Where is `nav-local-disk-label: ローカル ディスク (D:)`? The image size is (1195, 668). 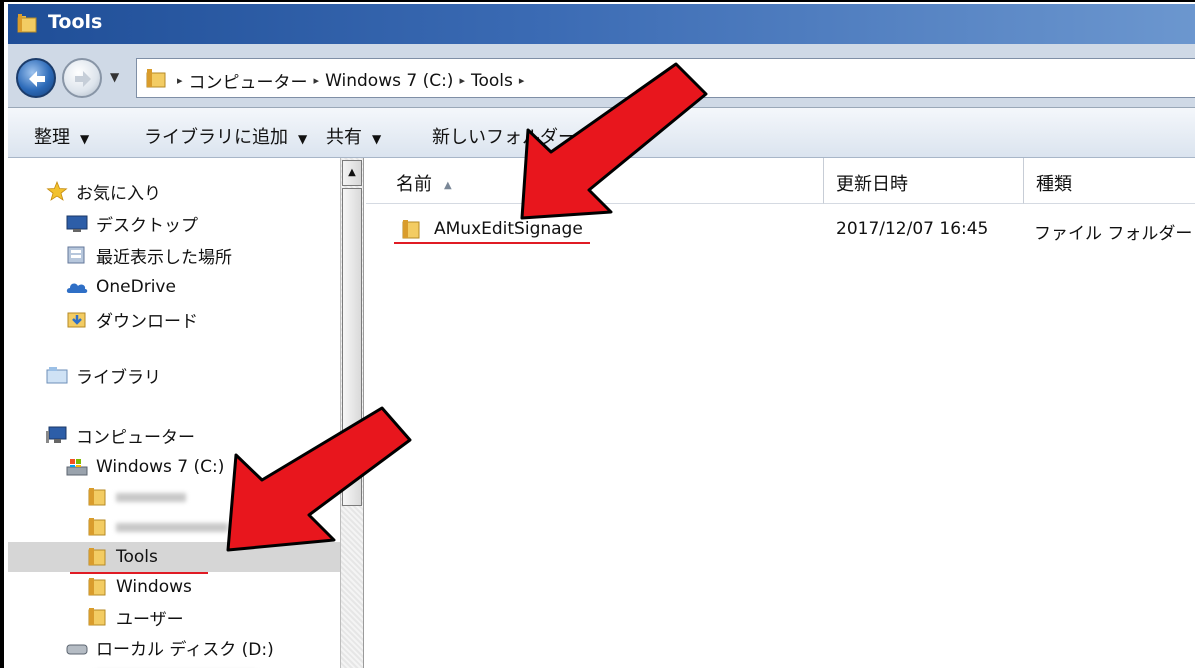
nav-local-disk-label: ローカル ディスク (D:) is located at coordinates (185, 649).